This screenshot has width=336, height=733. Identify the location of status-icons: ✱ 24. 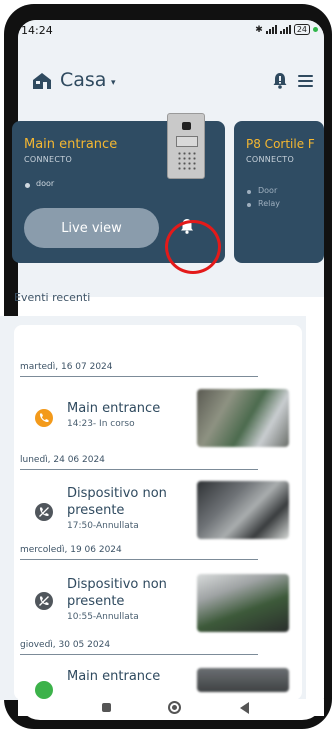
(286, 29).